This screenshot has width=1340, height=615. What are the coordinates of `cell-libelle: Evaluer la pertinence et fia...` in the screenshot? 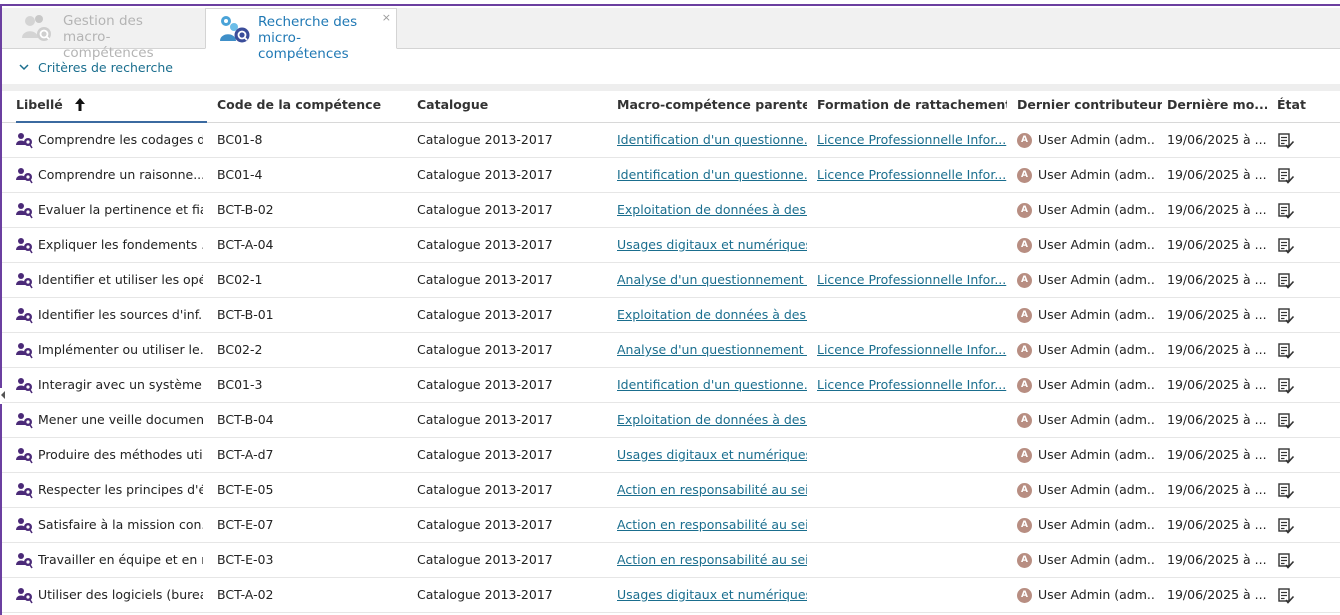 It's located at (120, 210).